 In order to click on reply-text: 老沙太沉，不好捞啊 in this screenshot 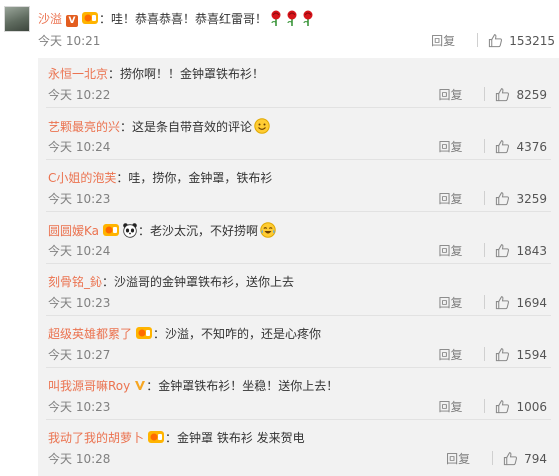, I will do `click(204, 231)`.